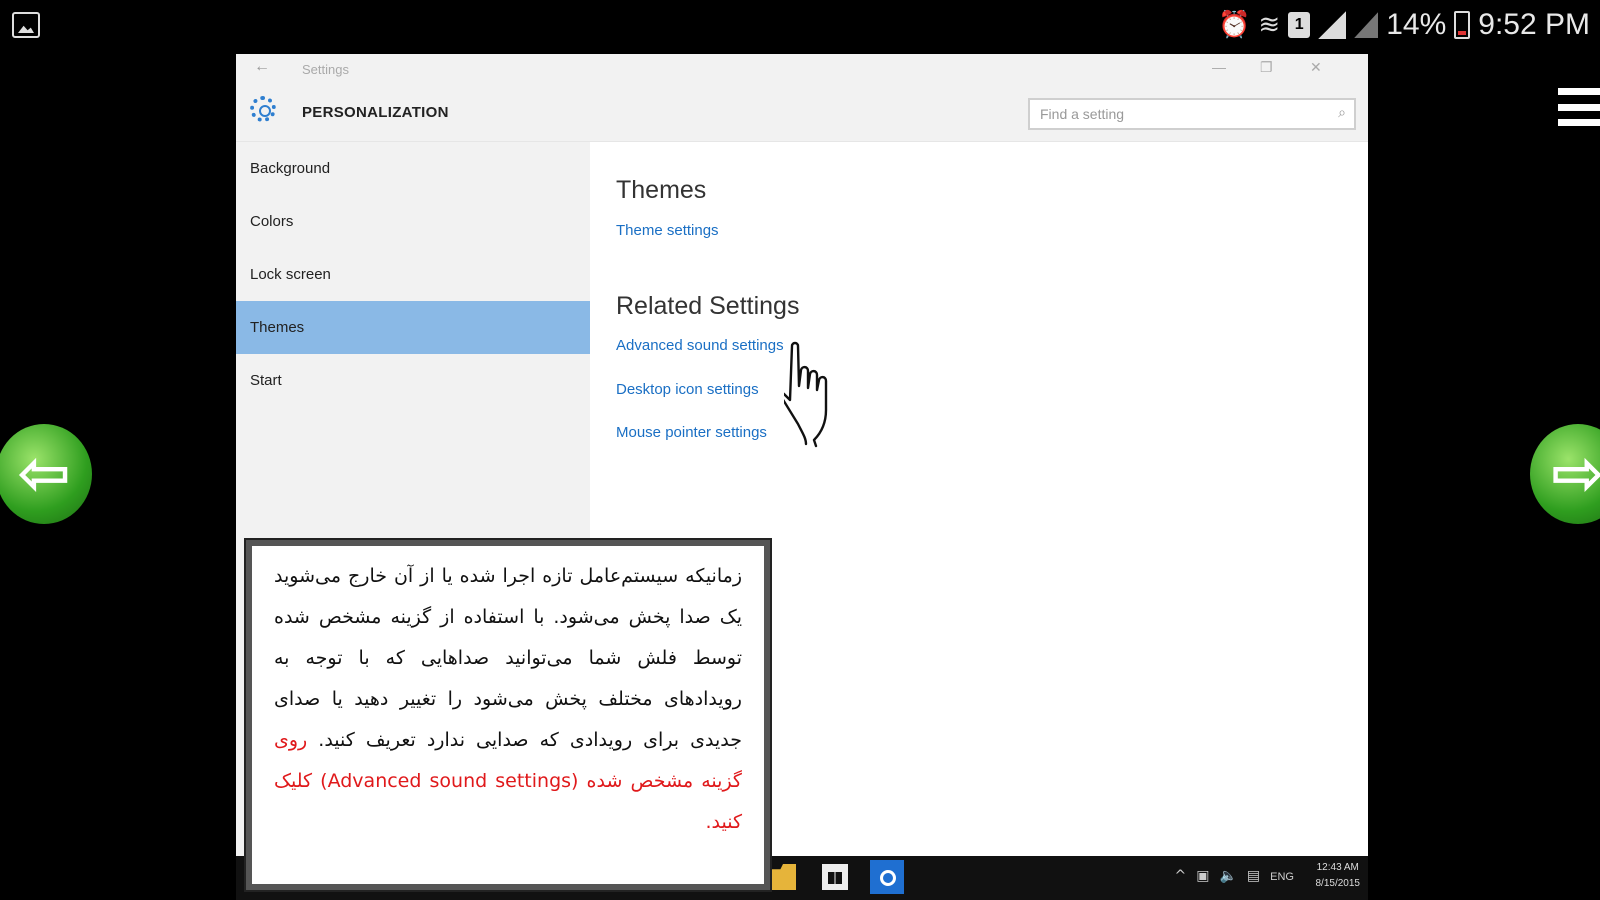  What do you see at coordinates (691, 432) in the screenshot?
I see `mouse-pointer-settings-link: Mouse pointer settings` at bounding box center [691, 432].